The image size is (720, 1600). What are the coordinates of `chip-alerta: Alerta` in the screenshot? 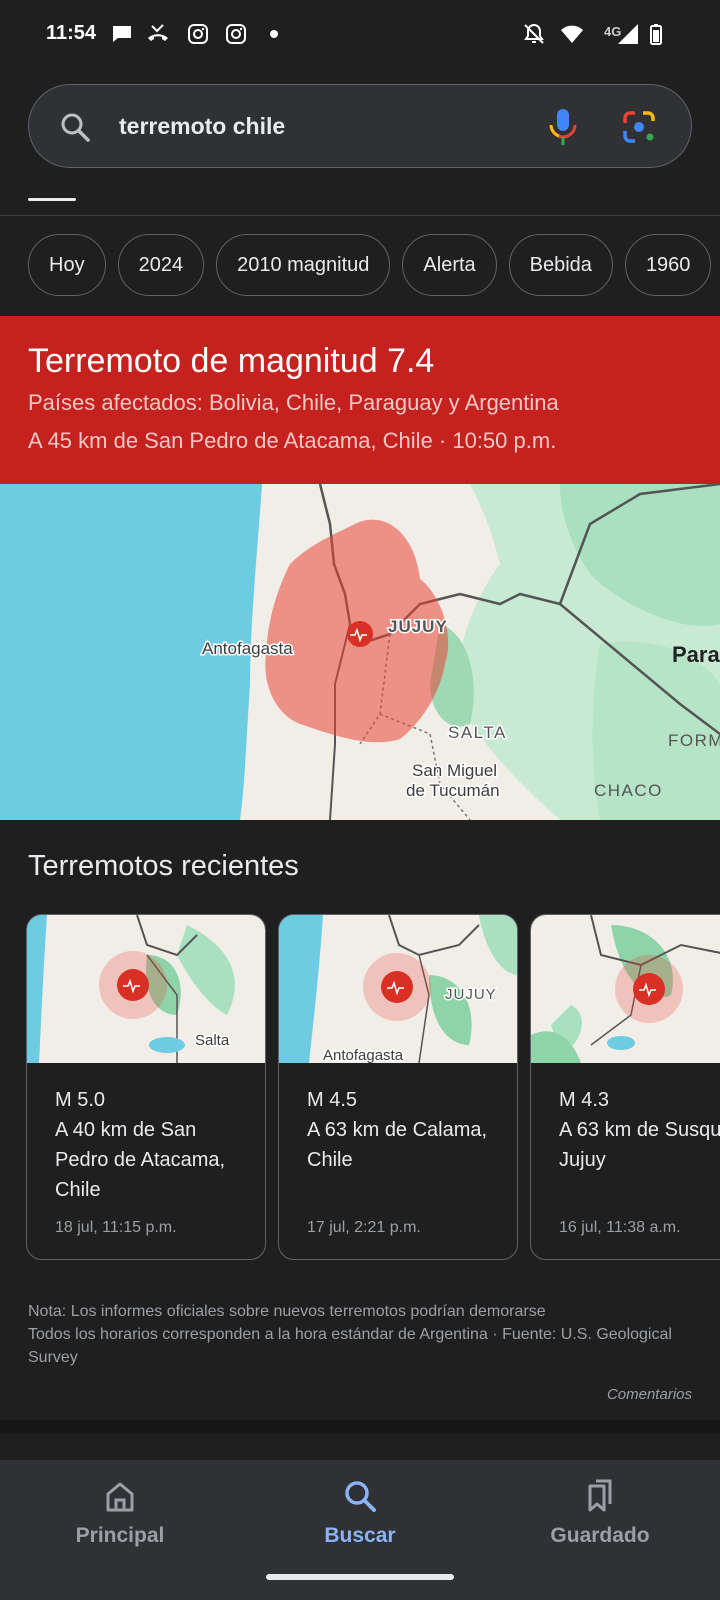 It's located at (449, 265).